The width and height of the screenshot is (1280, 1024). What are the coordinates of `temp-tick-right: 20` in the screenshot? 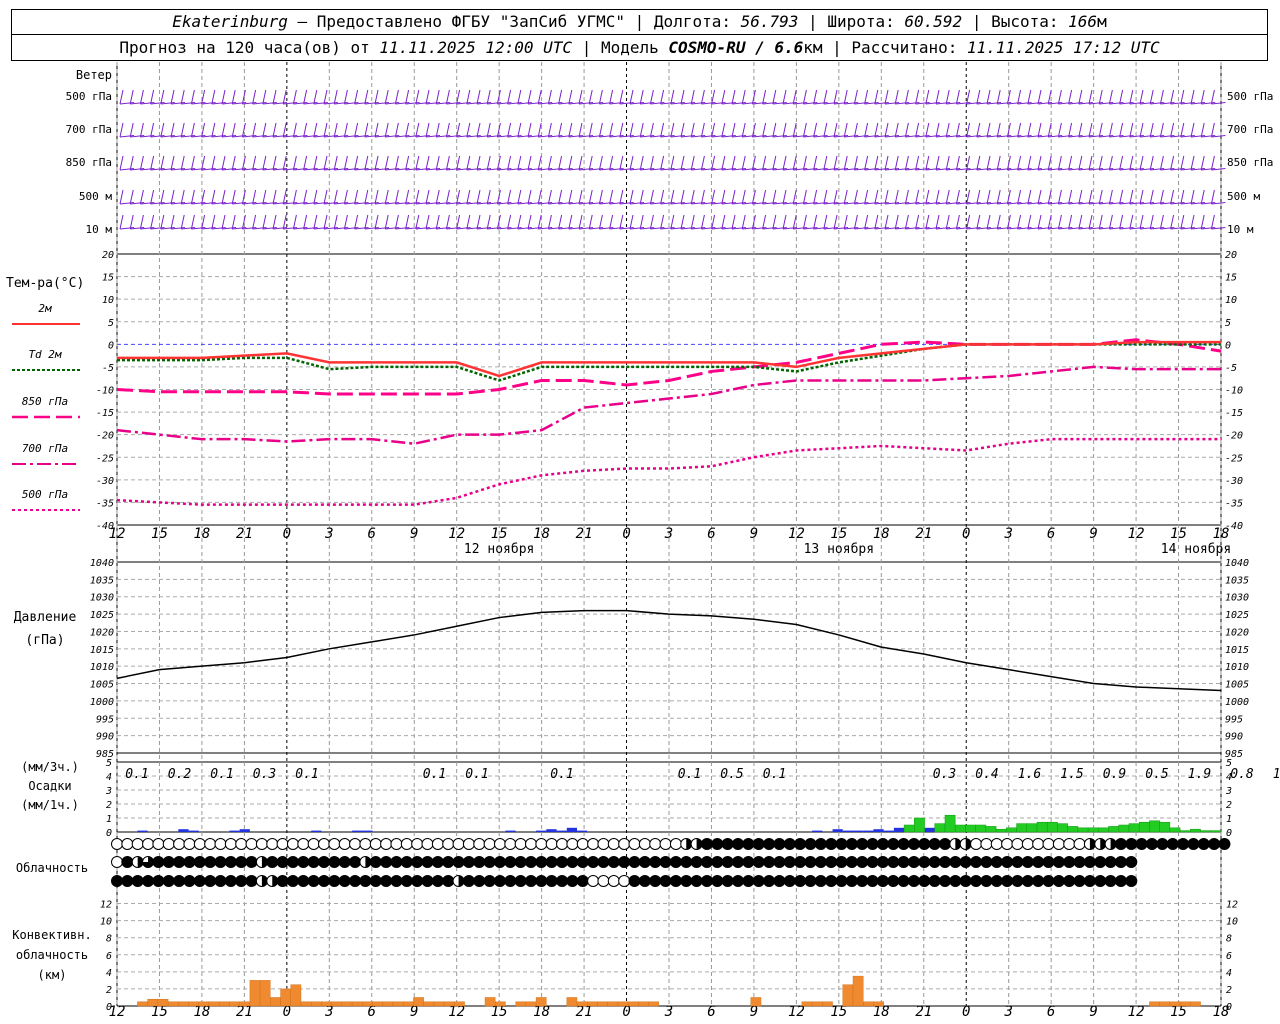 It's located at (1231, 255).